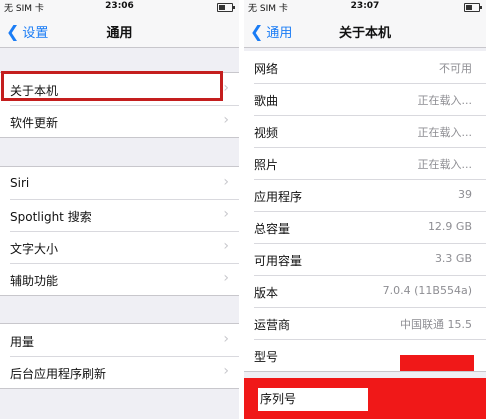  Describe the element at coordinates (119, 121) in the screenshot. I see `row-software-update: 软件更新 ›` at that location.